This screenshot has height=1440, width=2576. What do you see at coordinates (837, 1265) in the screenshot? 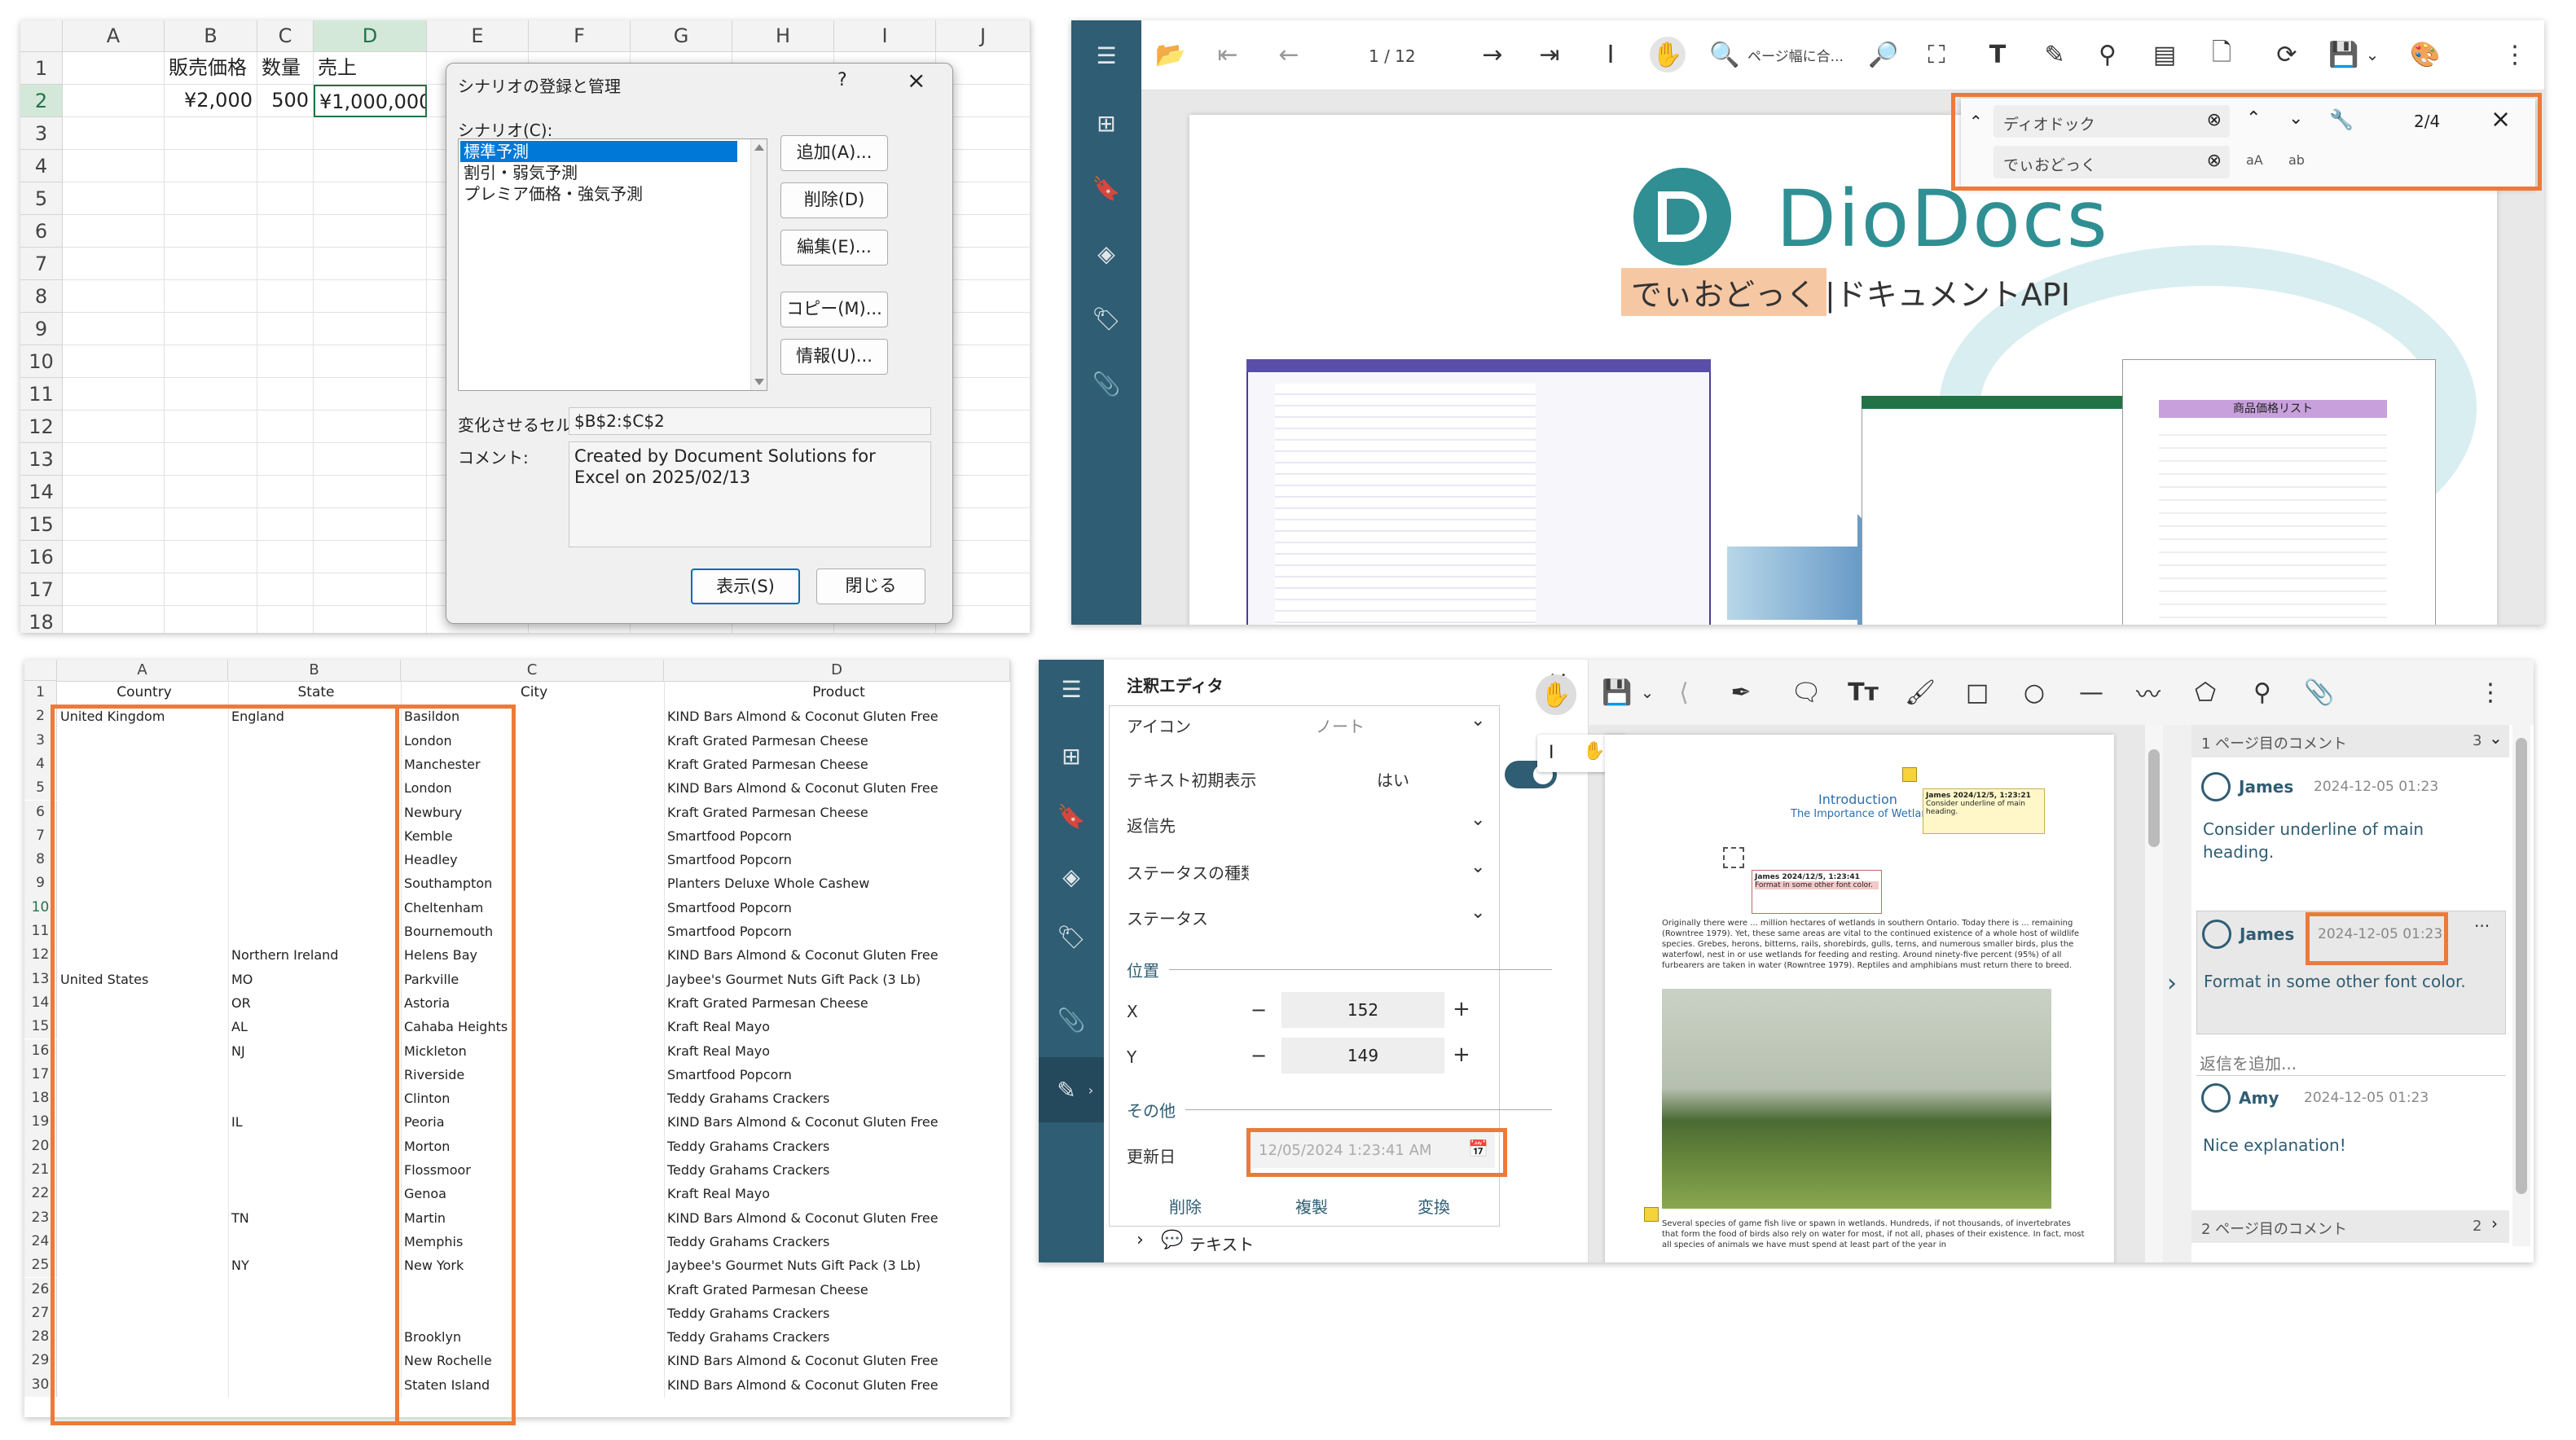
I see `table-cell: Jaybee's Gourmet Nuts Gift Pack (3 Lb)` at bounding box center [837, 1265].